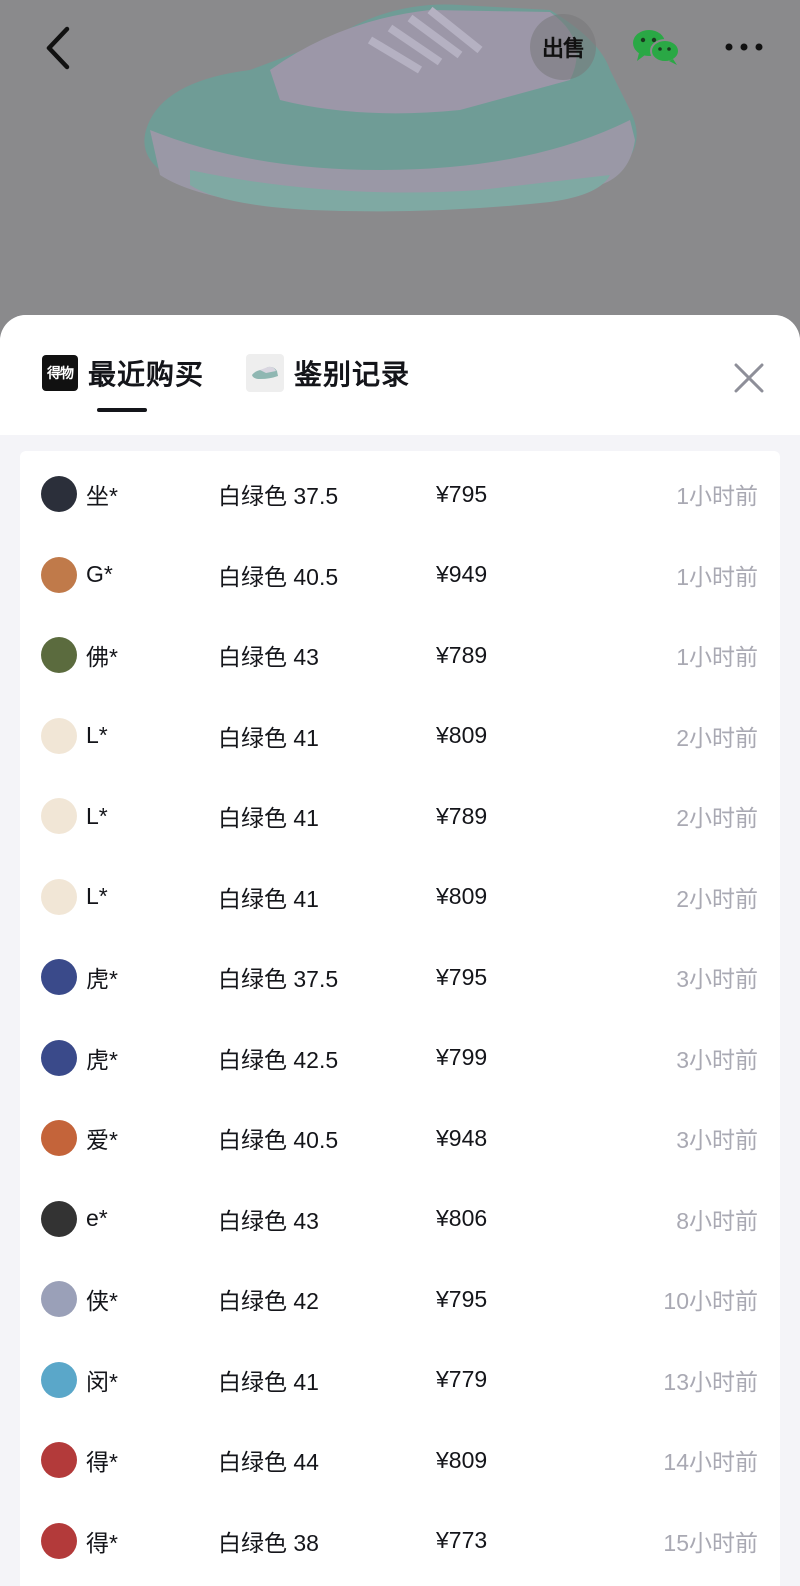 Image resolution: width=800 pixels, height=1586 pixels. What do you see at coordinates (400, 1138) in the screenshot?
I see `purchase-record-row: 爱* 白绿色 40.5 ¥948 3小时前` at bounding box center [400, 1138].